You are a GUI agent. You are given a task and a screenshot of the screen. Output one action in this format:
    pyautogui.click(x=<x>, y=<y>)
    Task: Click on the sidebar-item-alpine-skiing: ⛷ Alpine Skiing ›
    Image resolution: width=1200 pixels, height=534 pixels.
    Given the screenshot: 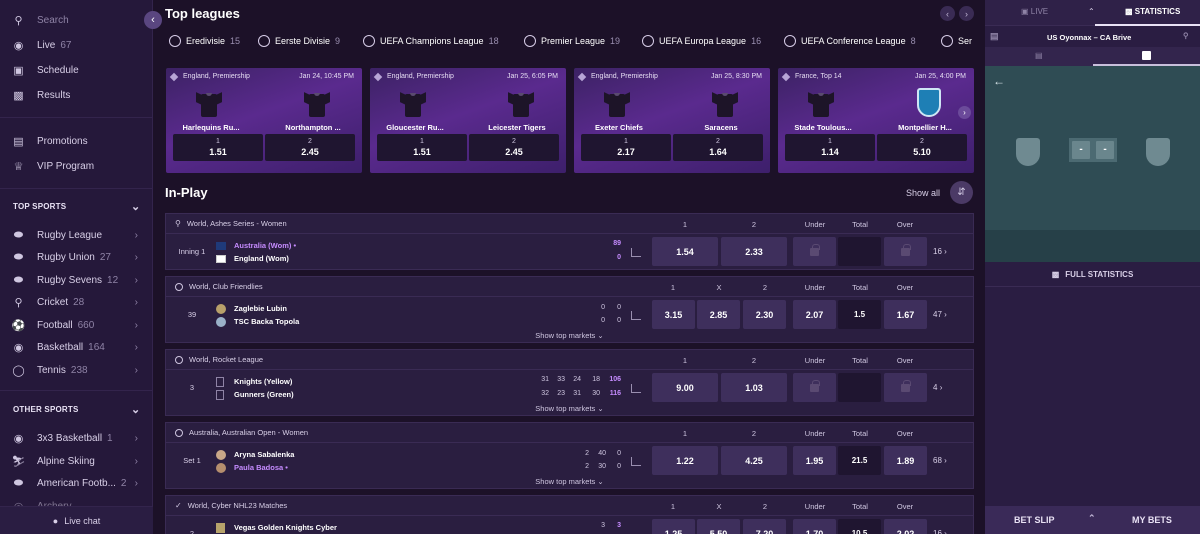 What is the action you would take?
    pyautogui.click(x=77, y=461)
    